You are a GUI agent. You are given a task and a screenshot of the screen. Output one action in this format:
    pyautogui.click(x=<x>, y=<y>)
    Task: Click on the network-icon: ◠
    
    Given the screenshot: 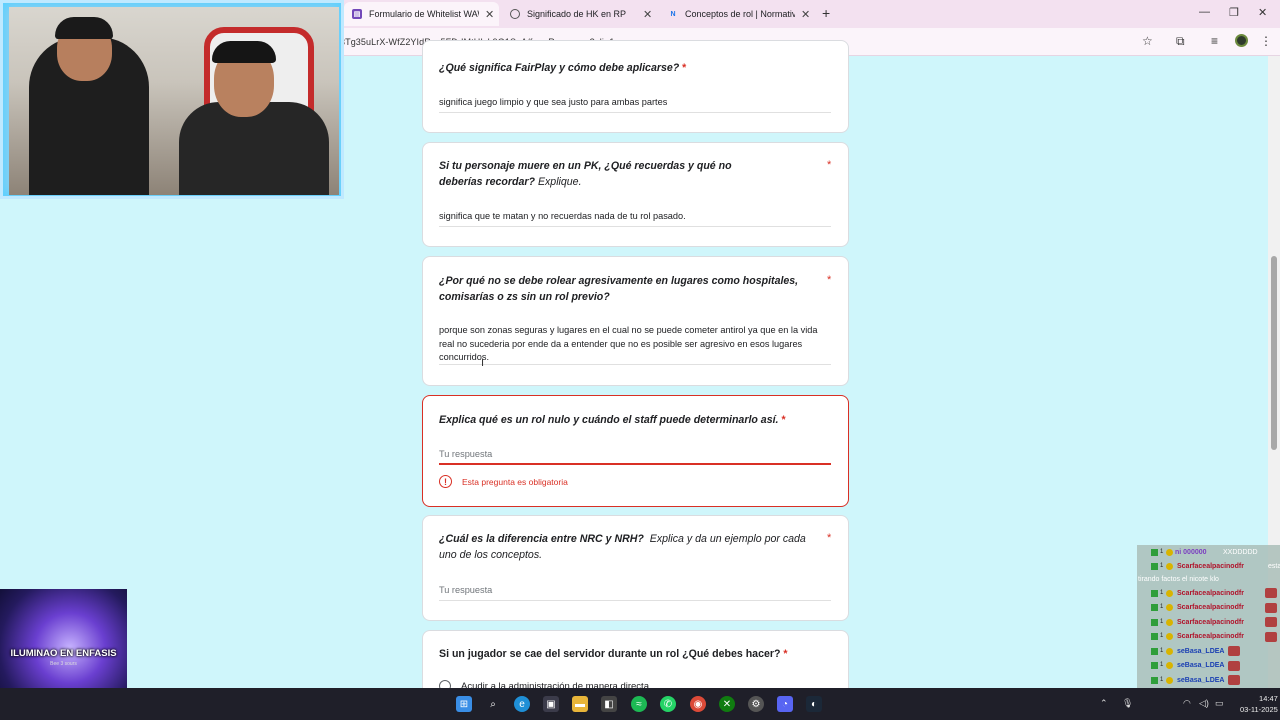 What is the action you would take?
    pyautogui.click(x=1187, y=703)
    